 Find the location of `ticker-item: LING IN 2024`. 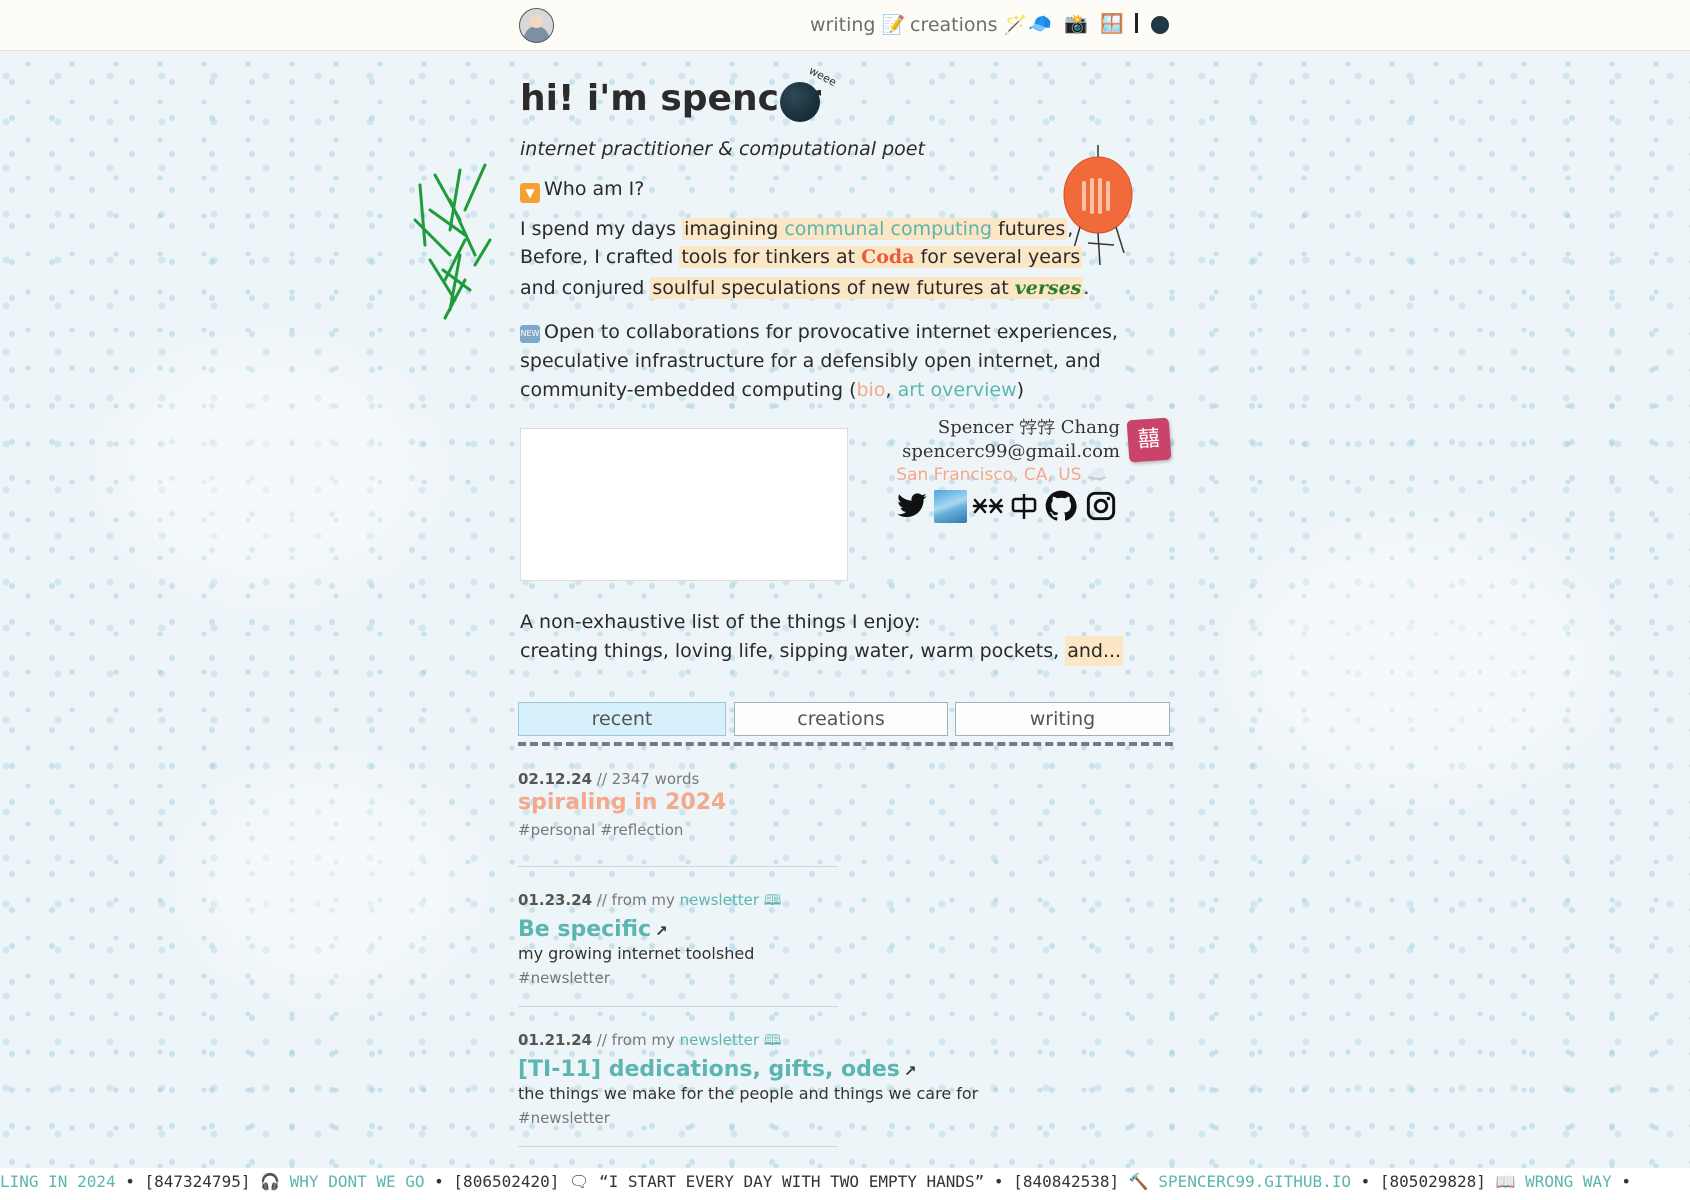

ticker-item: LING IN 2024 is located at coordinates (58, 1181).